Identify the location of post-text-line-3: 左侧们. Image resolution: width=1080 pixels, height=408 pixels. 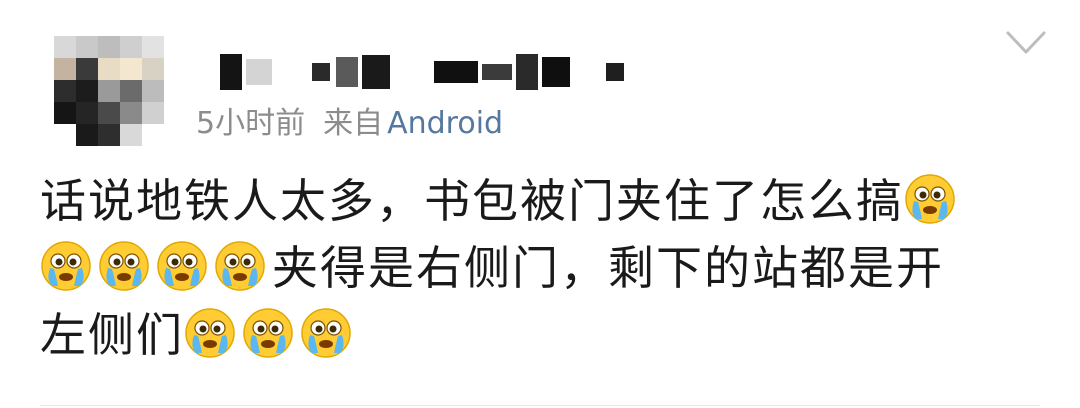
(112, 335).